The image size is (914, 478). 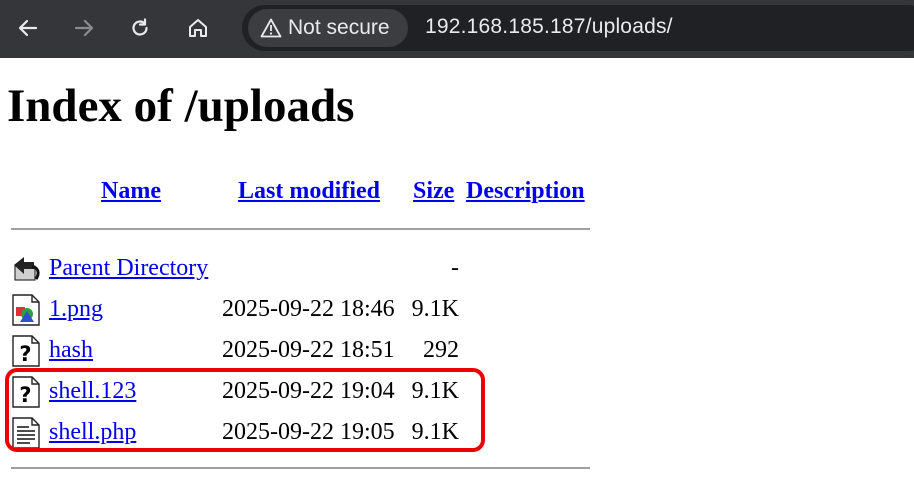 What do you see at coordinates (525, 191) in the screenshot?
I see `column-header-description: Description` at bounding box center [525, 191].